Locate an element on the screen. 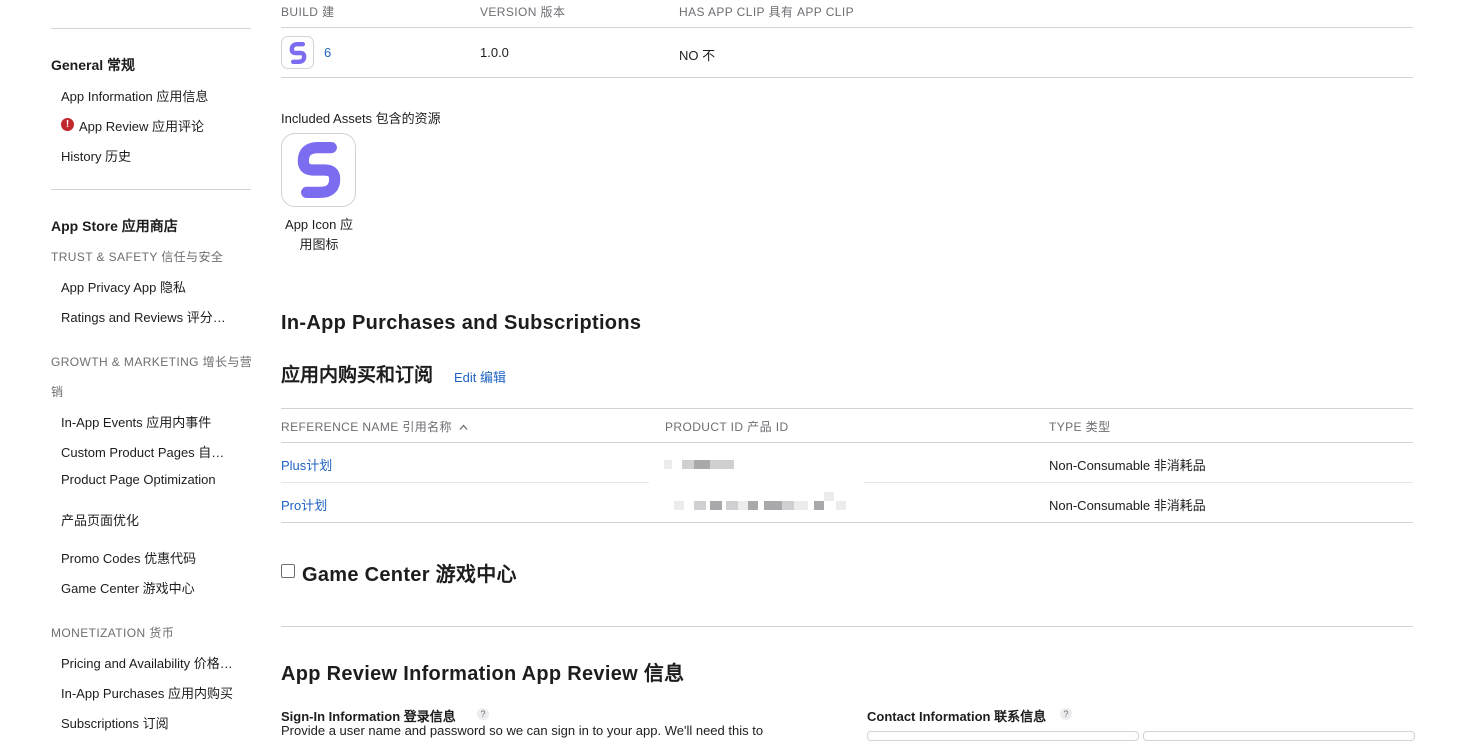  build-app-clip: NO 不 is located at coordinates (697, 55).